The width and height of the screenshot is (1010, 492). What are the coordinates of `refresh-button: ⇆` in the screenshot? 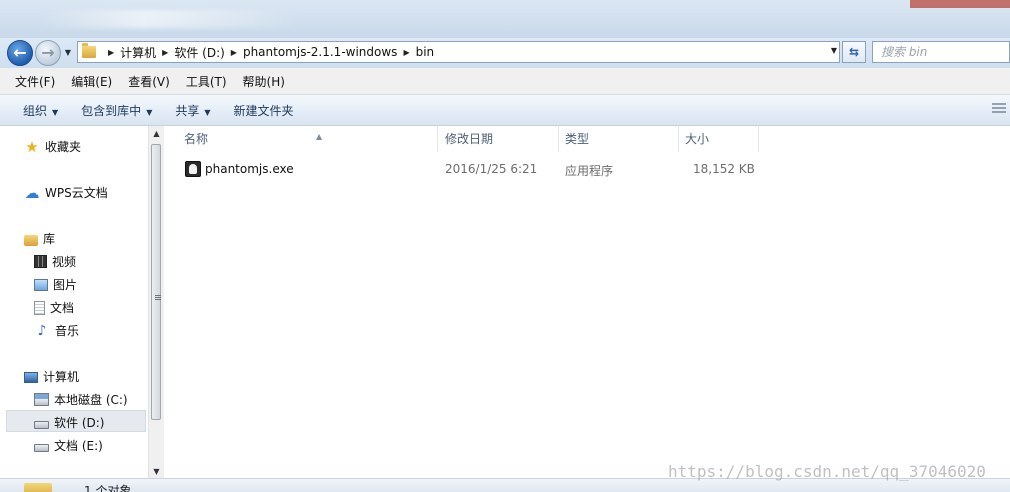 It's located at (854, 52).